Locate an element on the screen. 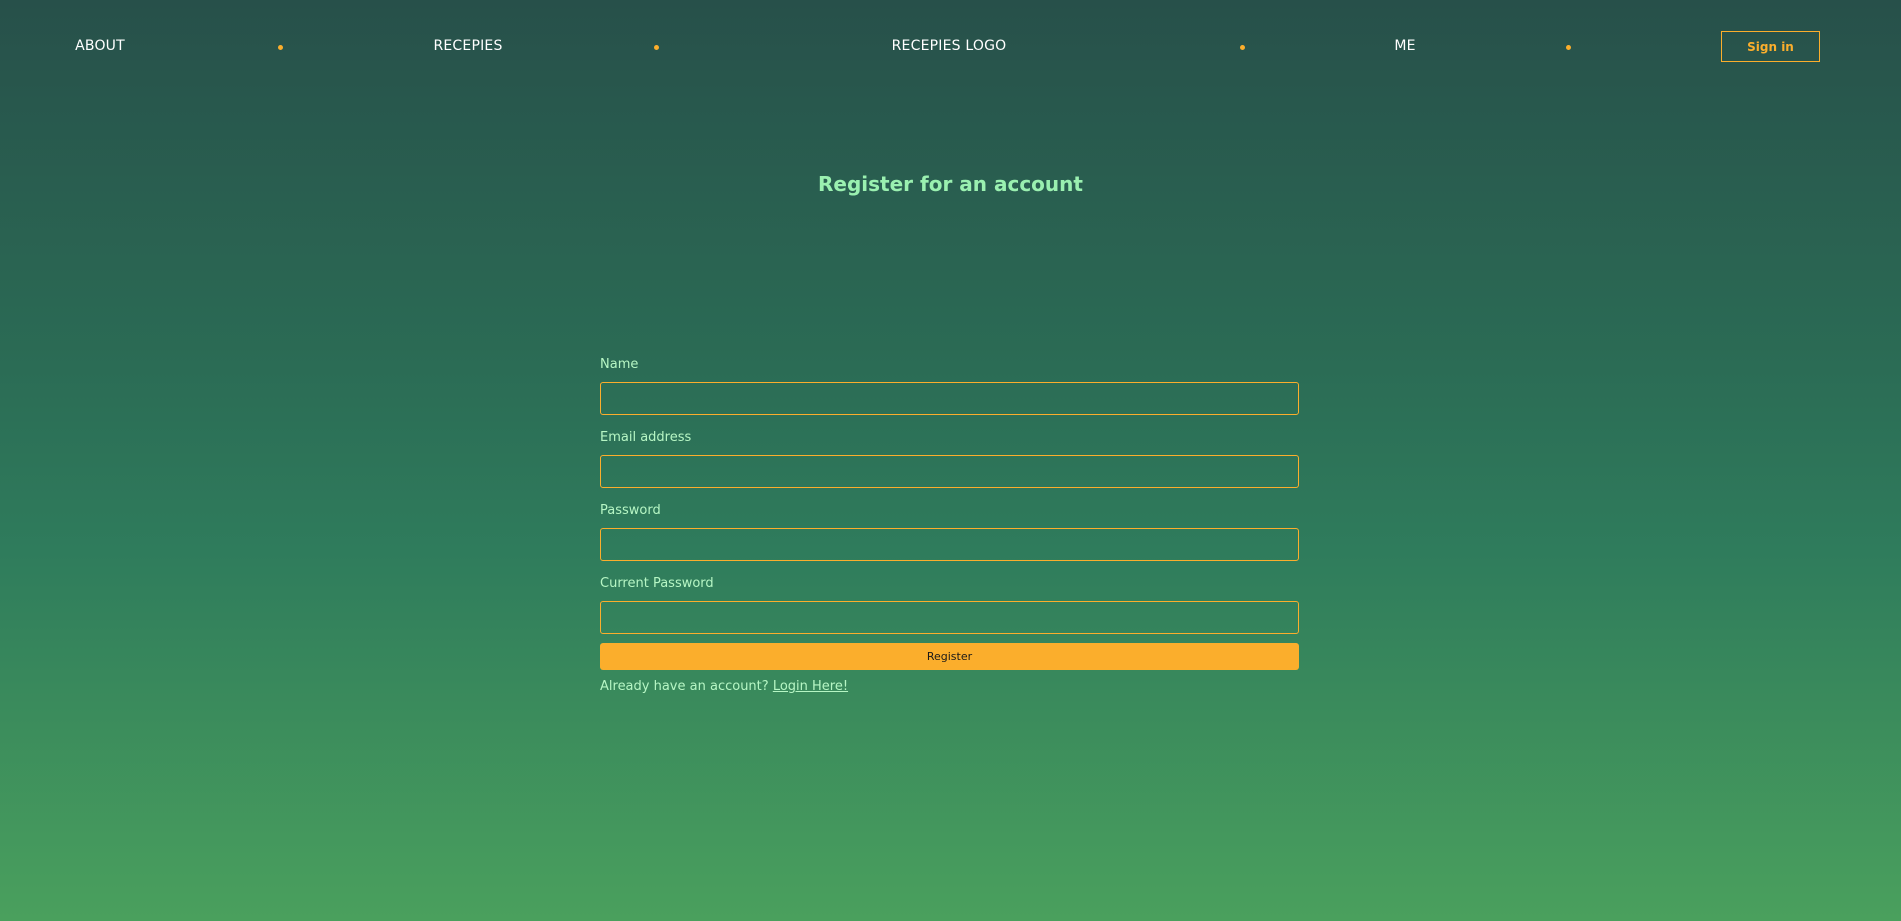  login-prompt-text: Already have an account? is located at coordinates (684, 686).